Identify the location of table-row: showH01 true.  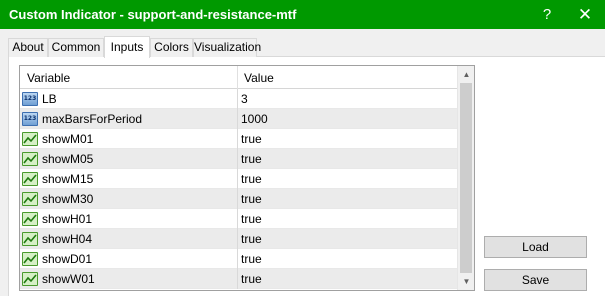
(238, 219).